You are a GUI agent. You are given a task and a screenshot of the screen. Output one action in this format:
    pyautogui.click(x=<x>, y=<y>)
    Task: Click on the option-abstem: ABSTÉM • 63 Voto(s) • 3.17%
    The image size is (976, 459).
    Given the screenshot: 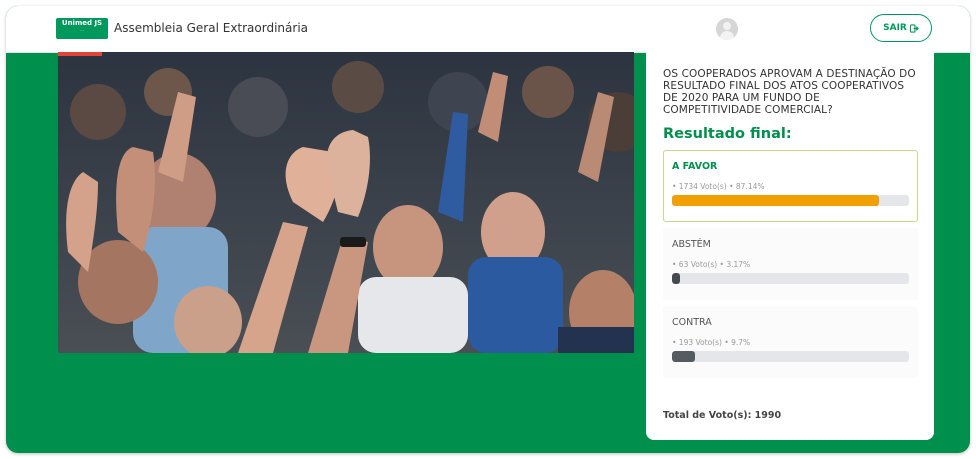 What is the action you would take?
    pyautogui.click(x=790, y=264)
    